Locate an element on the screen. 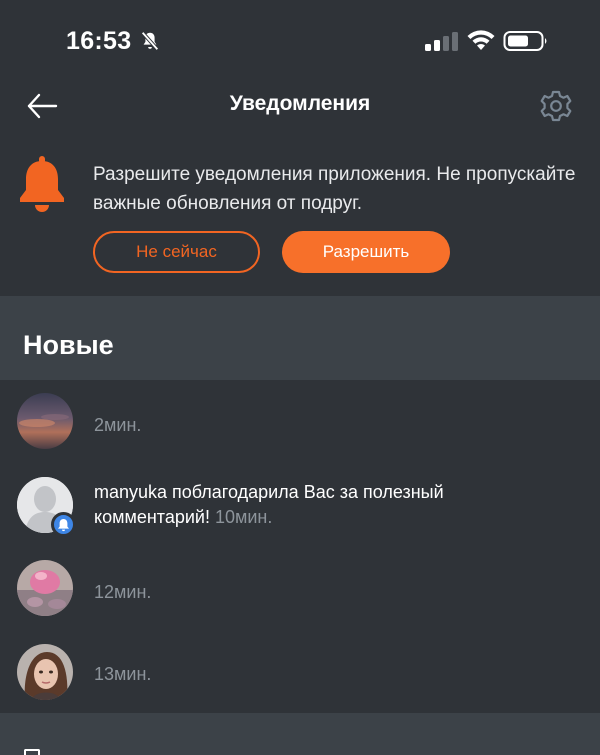 This screenshot has height=755, width=600. woman-portrait-photo is located at coordinates (45, 672).